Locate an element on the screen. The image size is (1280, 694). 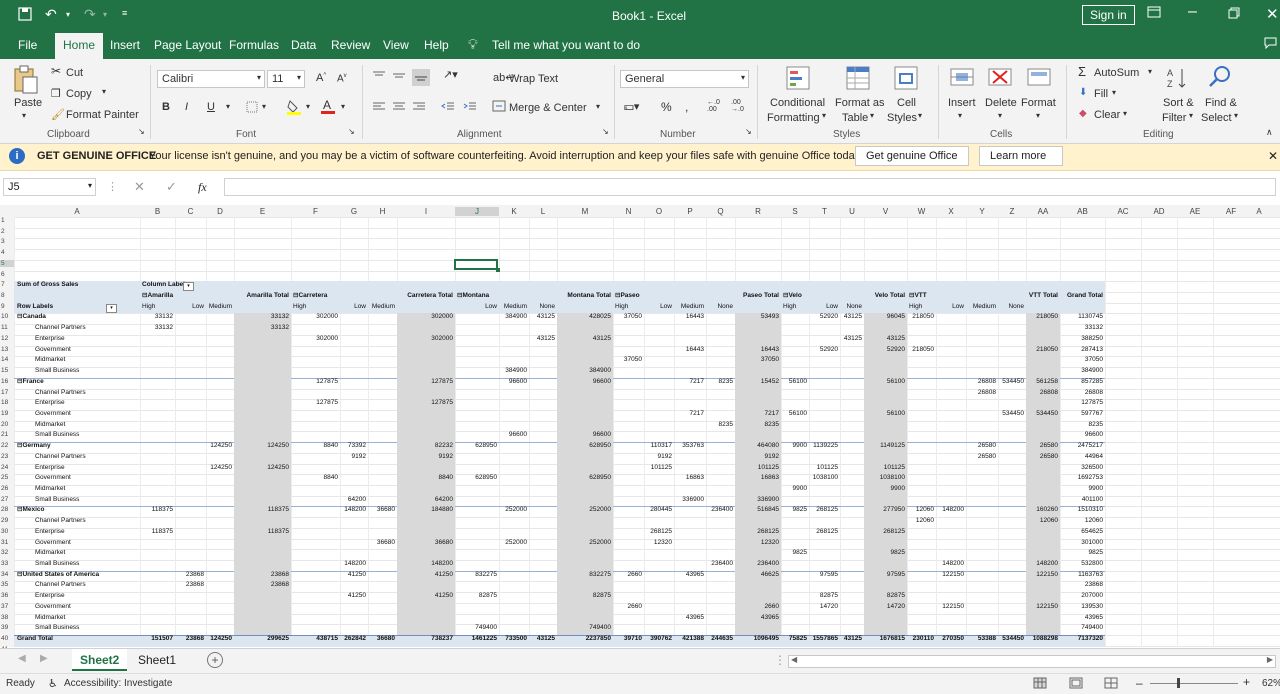
paste-button: Paste is located at coordinates (28, 103).